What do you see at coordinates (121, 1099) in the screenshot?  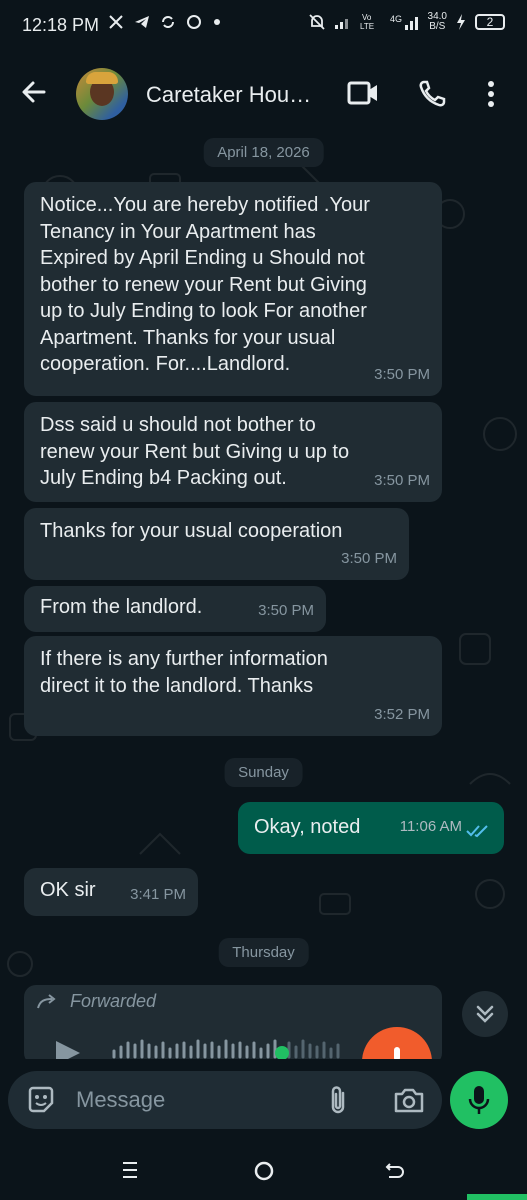 I see `message-placeholder: Message` at bounding box center [121, 1099].